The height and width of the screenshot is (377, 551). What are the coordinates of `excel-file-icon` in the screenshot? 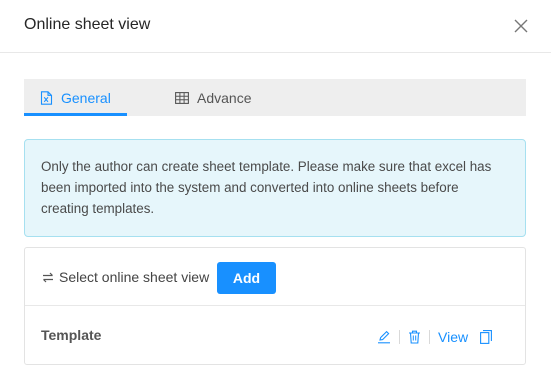 It's located at (46, 97).